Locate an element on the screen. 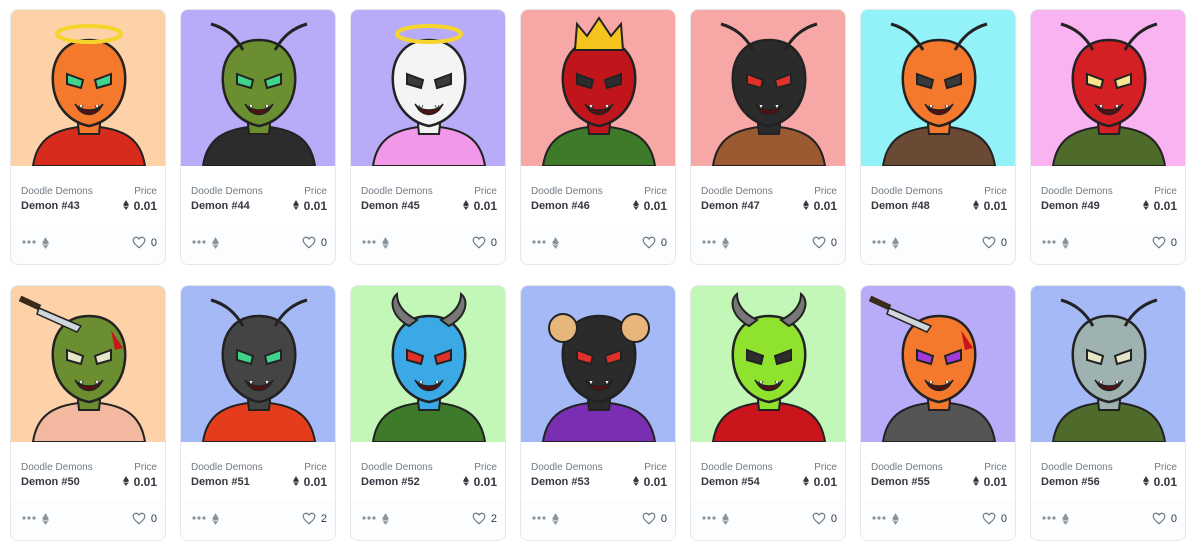 The width and height of the screenshot is (1200, 550). card-info: Doodle Demons Price Demon #56 0.01 is located at coordinates (1108, 472).